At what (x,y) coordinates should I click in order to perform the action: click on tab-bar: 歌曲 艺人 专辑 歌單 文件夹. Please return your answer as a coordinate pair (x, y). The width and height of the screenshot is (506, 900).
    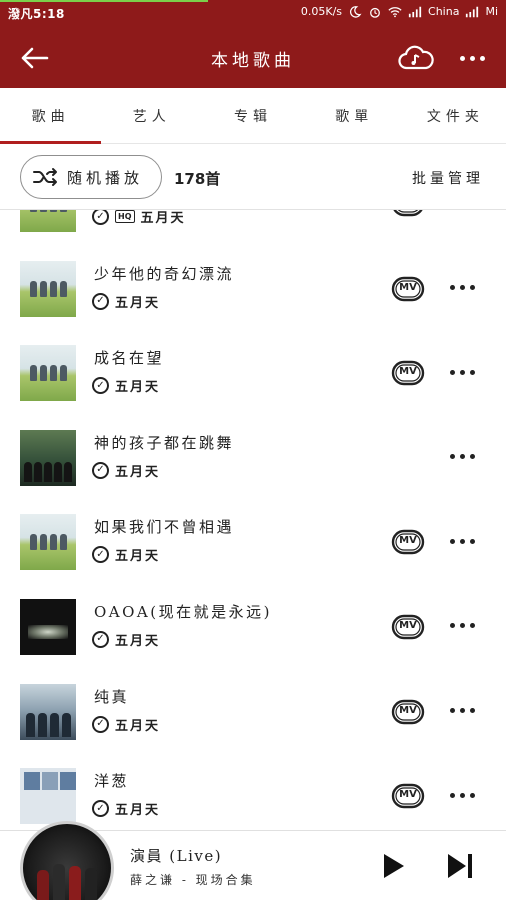
    Looking at the image, I should click on (253, 116).